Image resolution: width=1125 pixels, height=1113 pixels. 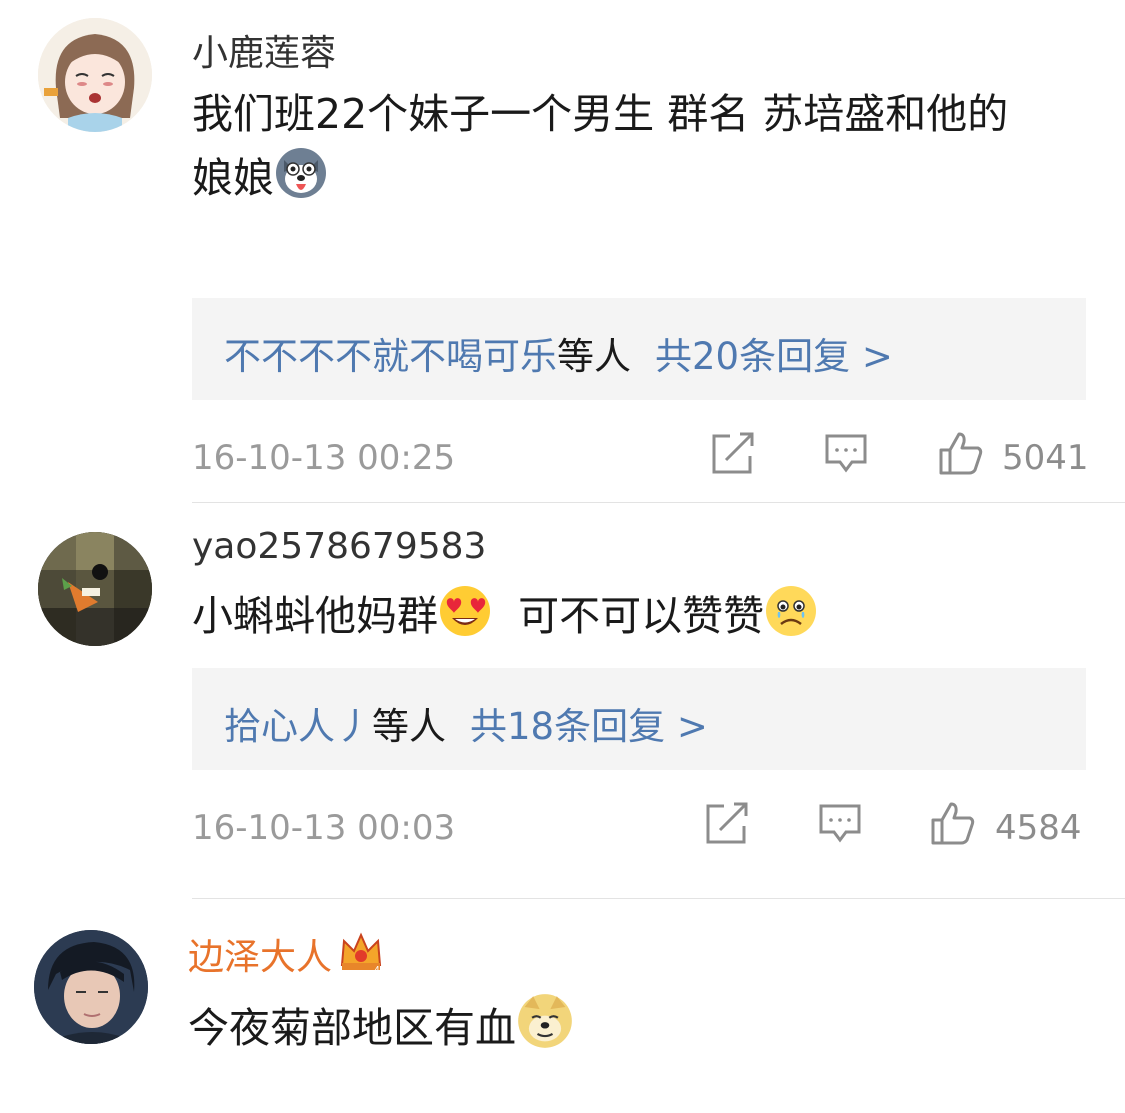 I want to click on username: 边泽大人 4, so click(x=286, y=954).